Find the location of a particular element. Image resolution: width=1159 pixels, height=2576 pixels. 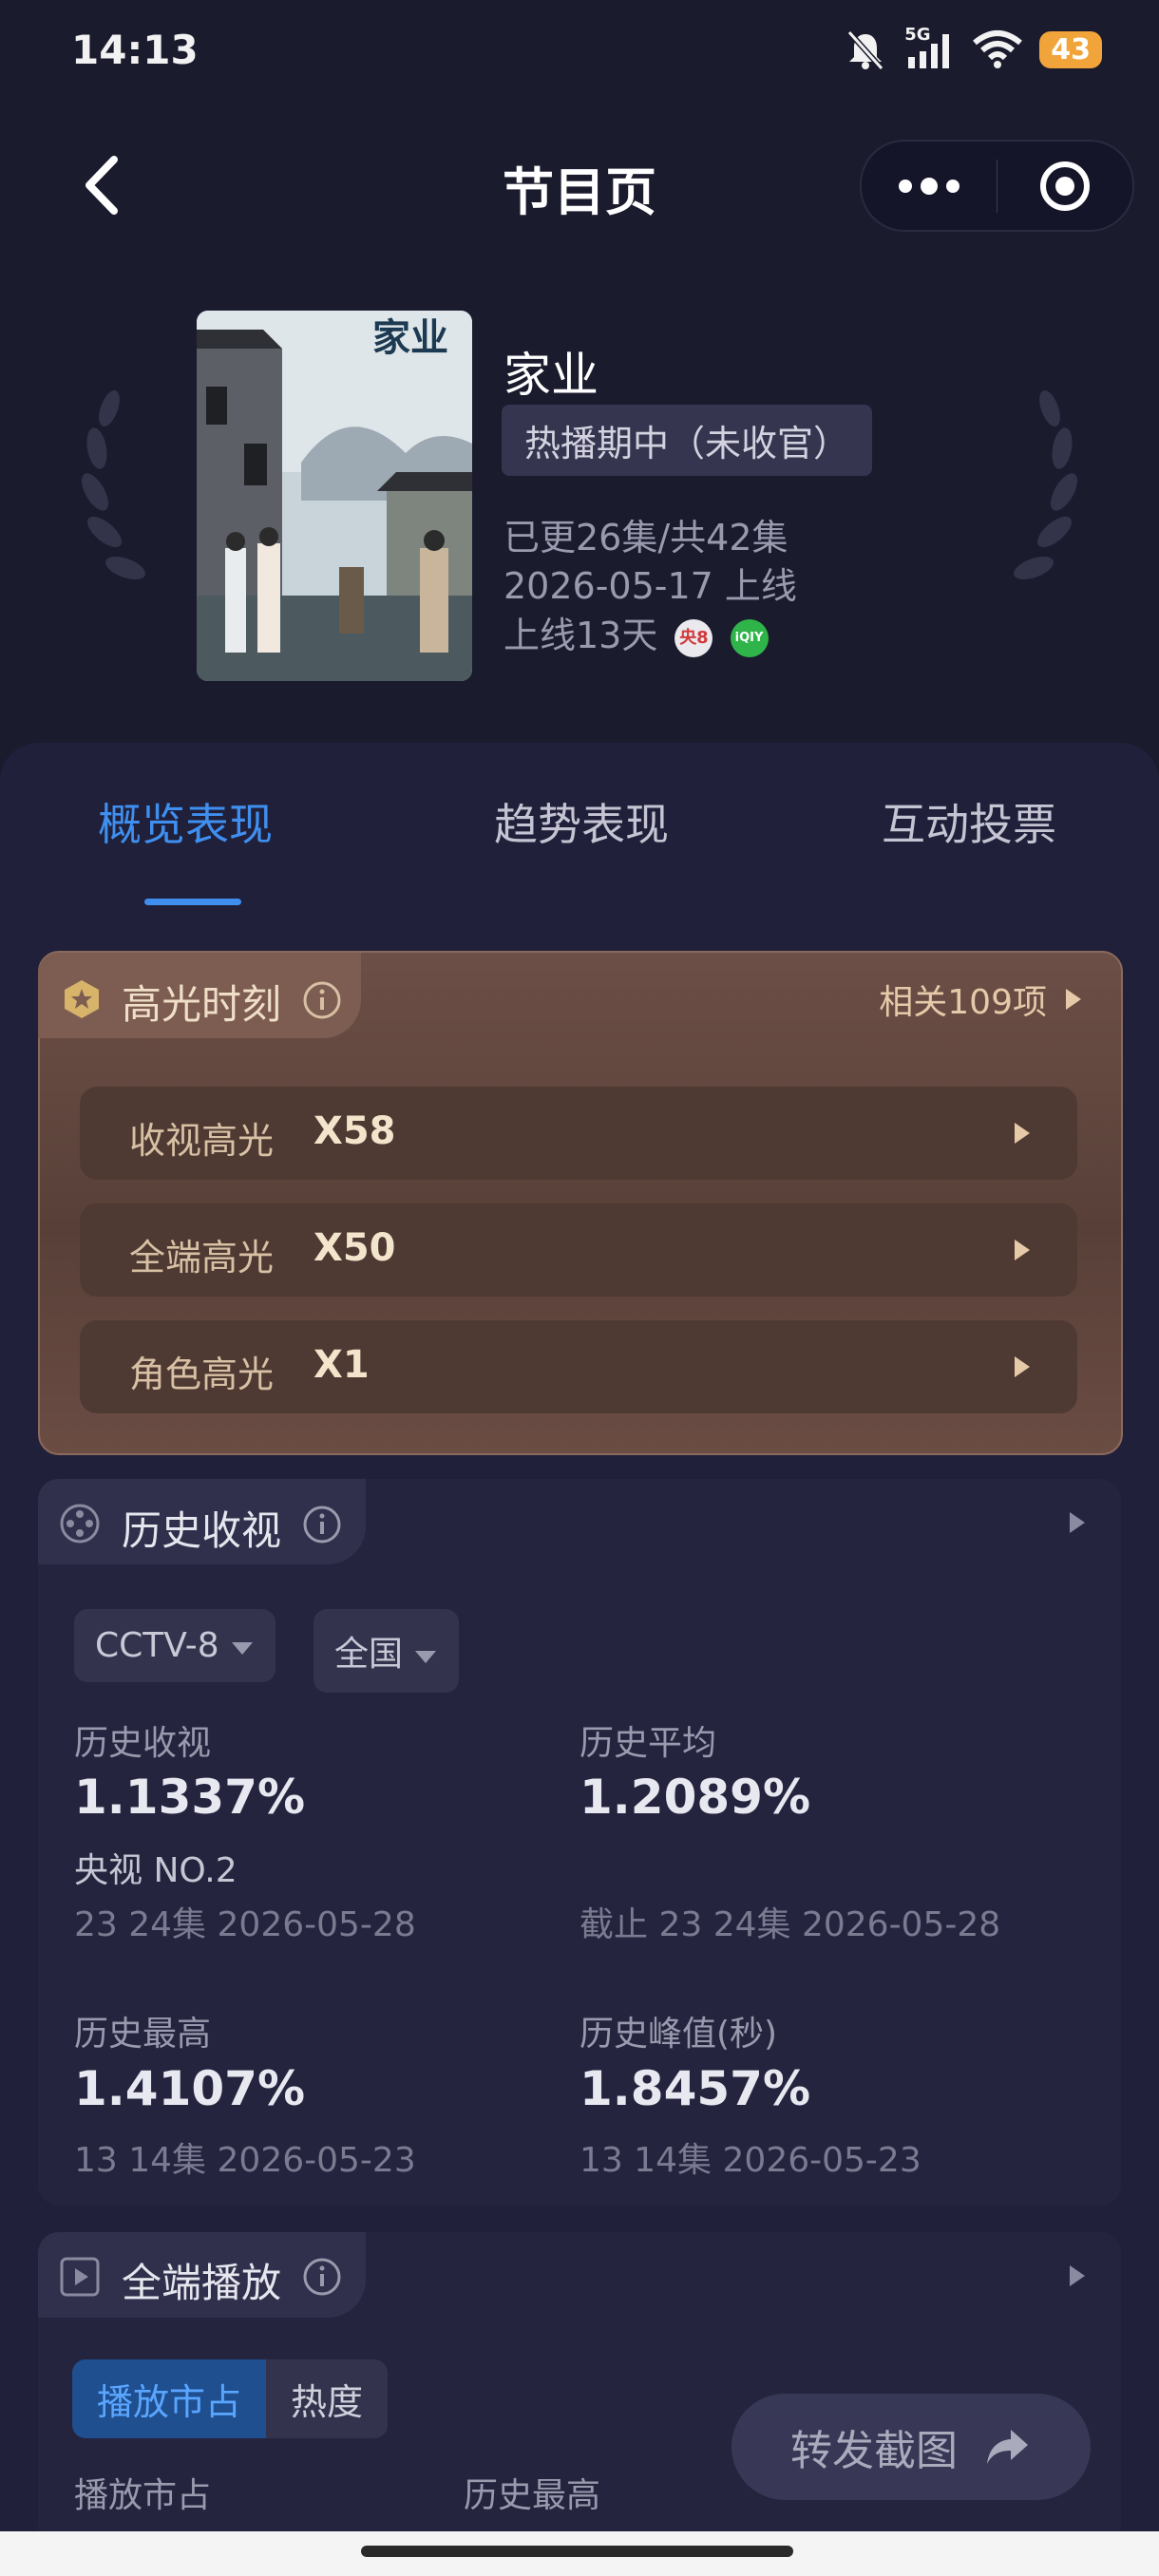

home-indicator is located at coordinates (577, 2551).